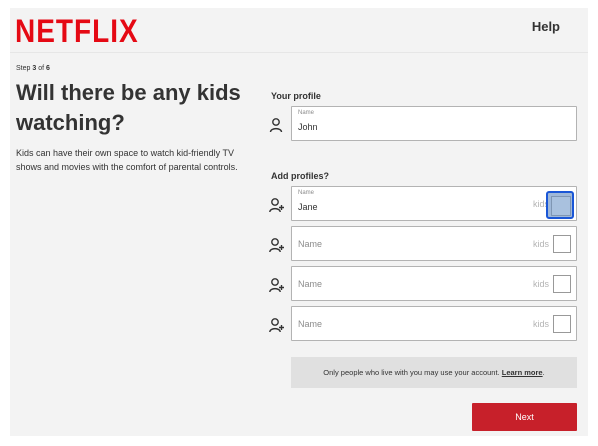 Image resolution: width=598 pixels, height=446 pixels. What do you see at coordinates (543, 372) in the screenshot?
I see `notice-suffix: .` at bounding box center [543, 372].